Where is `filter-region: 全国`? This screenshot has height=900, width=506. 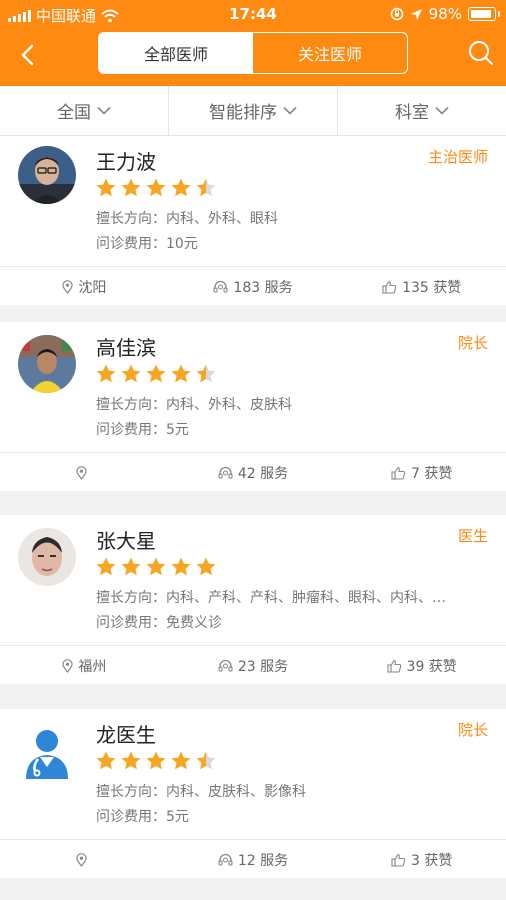 filter-region: 全国 is located at coordinates (84, 110).